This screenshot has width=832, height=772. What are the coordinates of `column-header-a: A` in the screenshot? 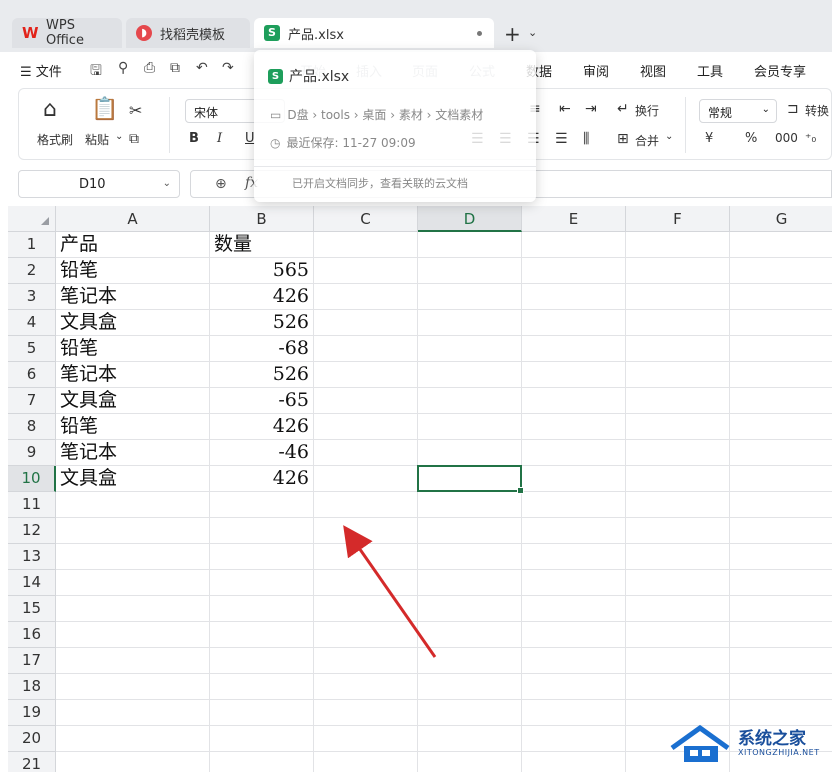 It's located at (133, 219).